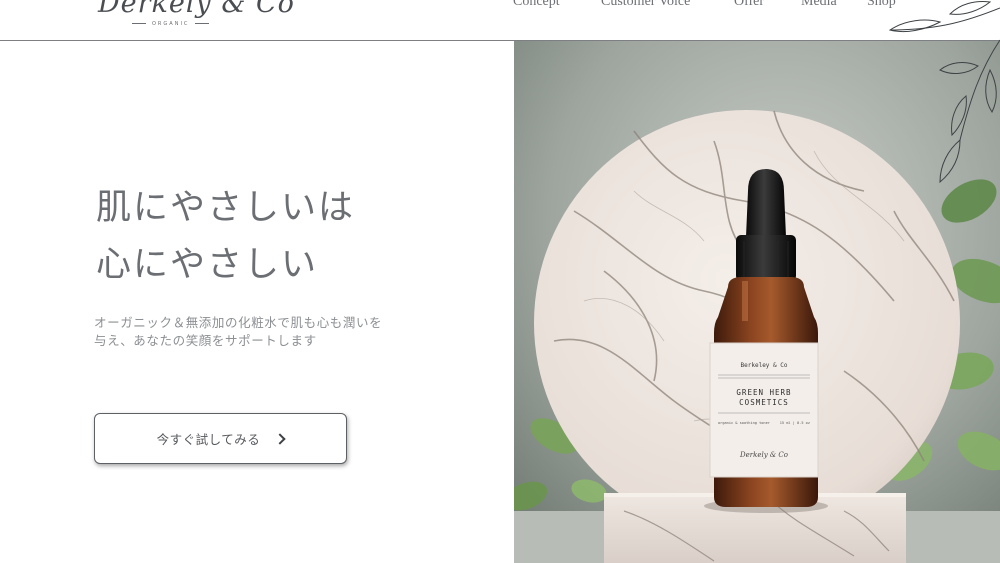 The width and height of the screenshot is (1000, 563). I want to click on headline-line-2: 心にやさしい, so click(207, 265).